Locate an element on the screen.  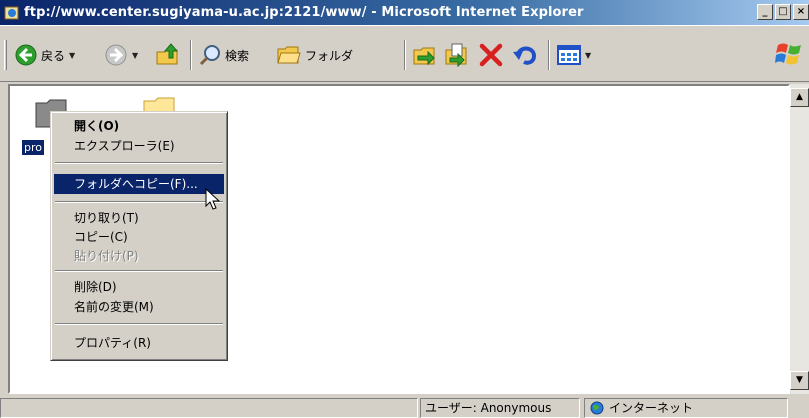
status-user: ユーザー: Anonymous is located at coordinates (500, 408).